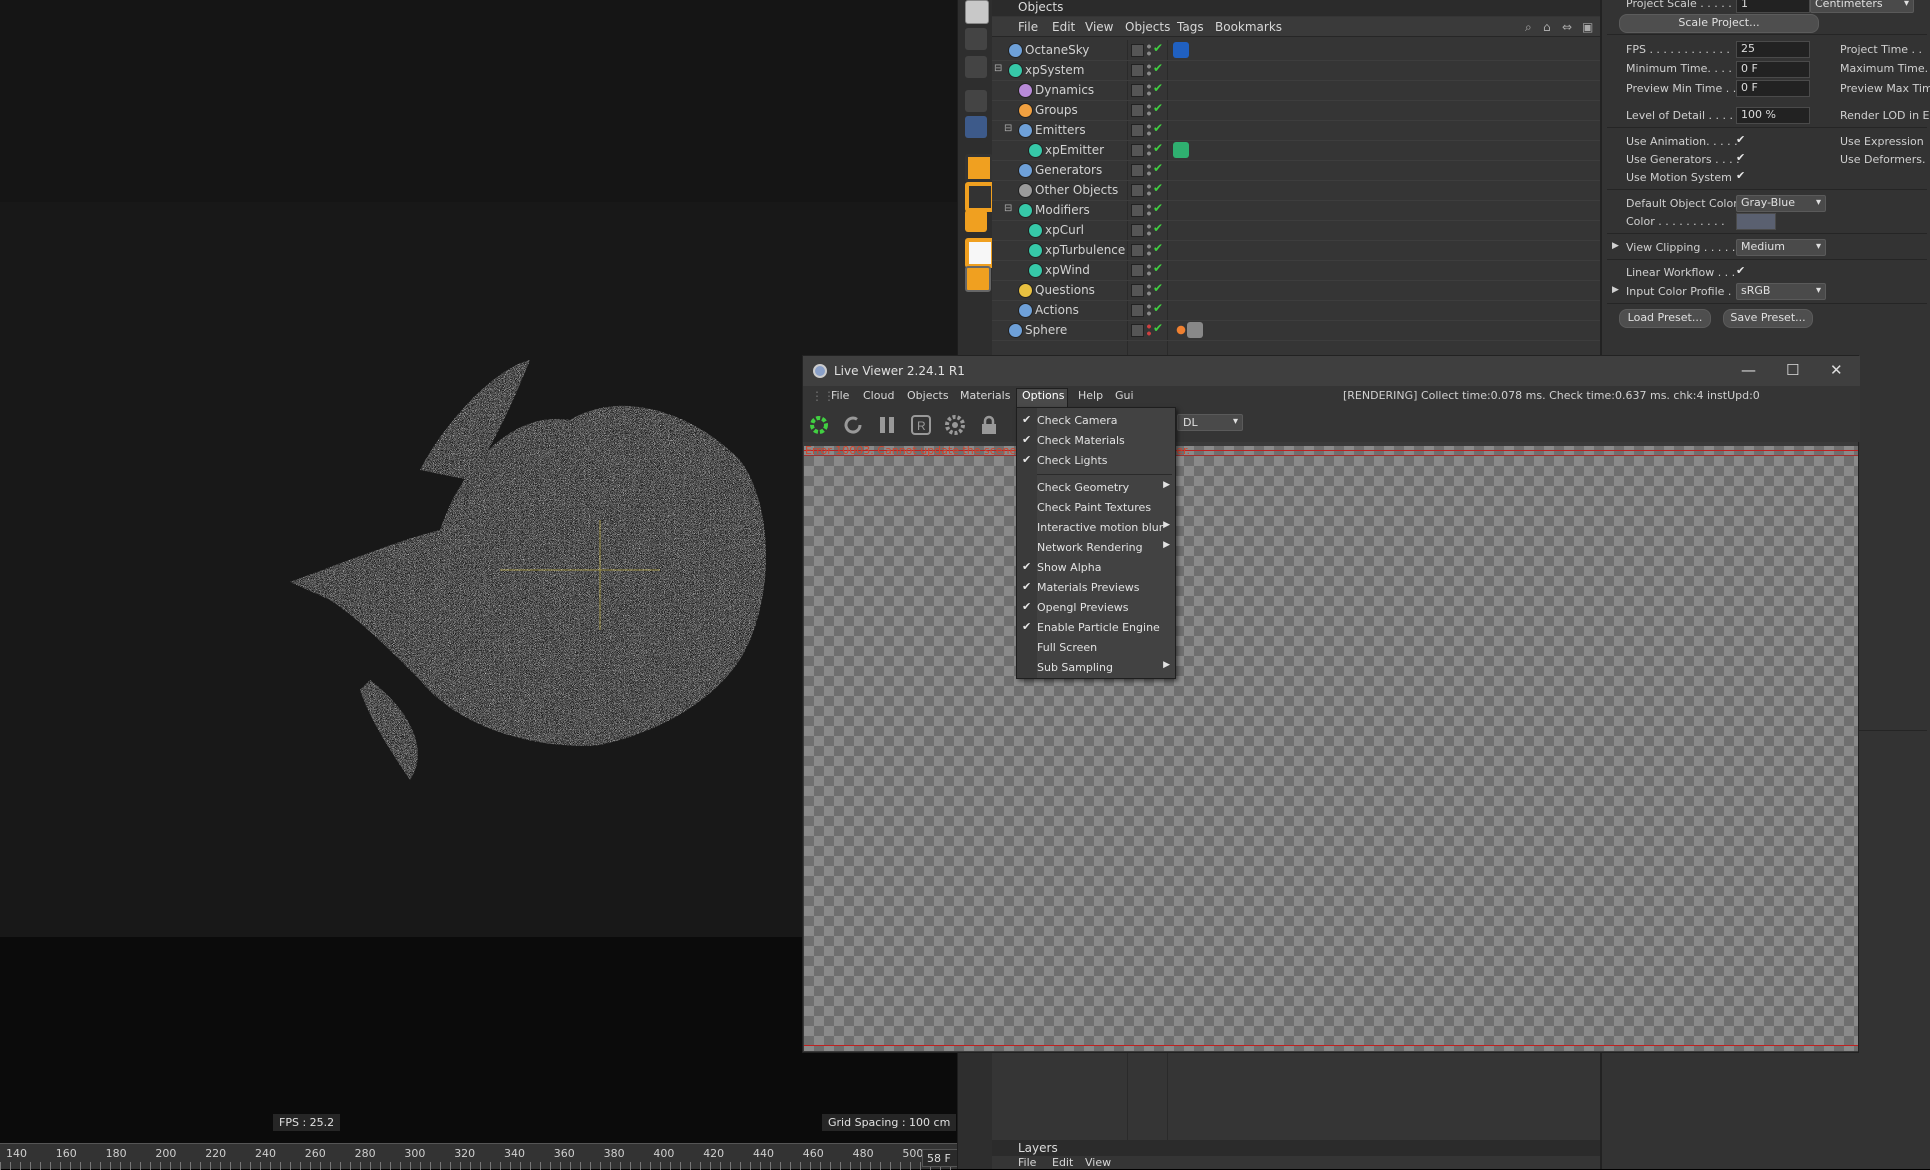 This screenshot has width=1930, height=1170. Describe the element at coordinates (1296, 130) in the screenshot. I see `object-tree-row: ⊟ Emitters ✔` at that location.